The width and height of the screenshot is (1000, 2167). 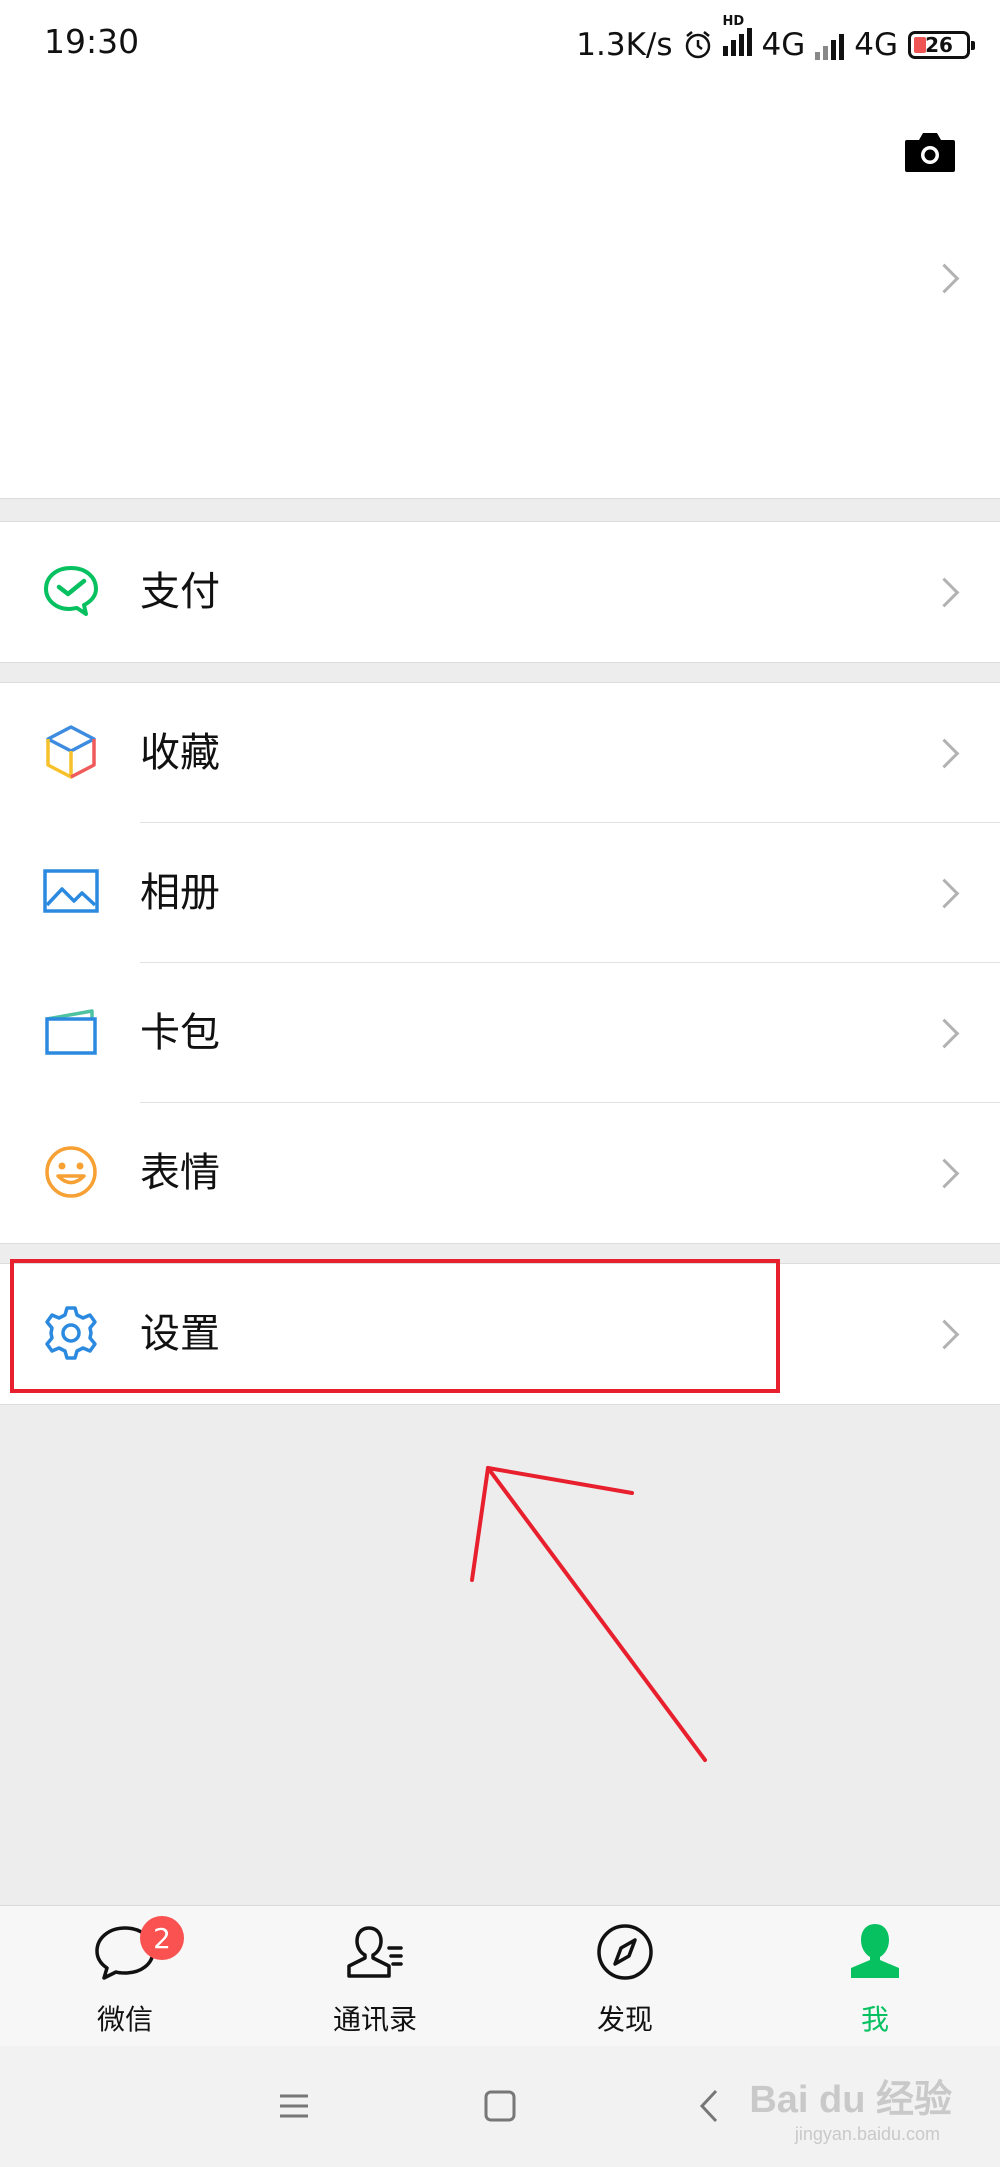 I want to click on camera-icon, so click(x=930, y=152).